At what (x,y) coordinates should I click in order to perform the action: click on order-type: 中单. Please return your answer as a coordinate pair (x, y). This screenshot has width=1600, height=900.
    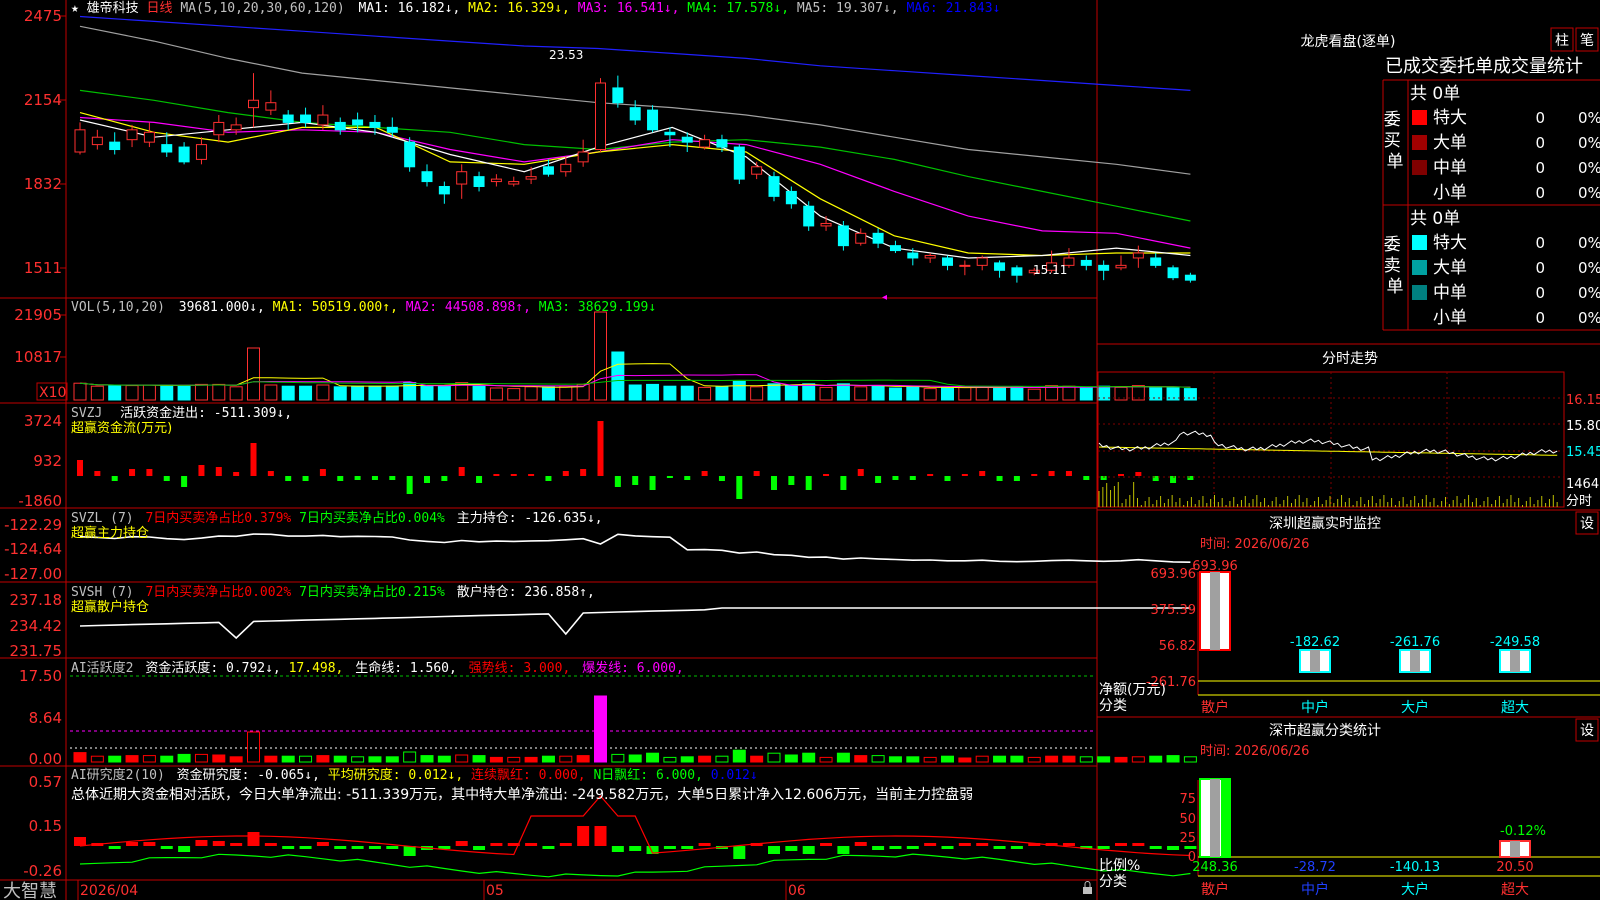
    Looking at the image, I should click on (1450, 168).